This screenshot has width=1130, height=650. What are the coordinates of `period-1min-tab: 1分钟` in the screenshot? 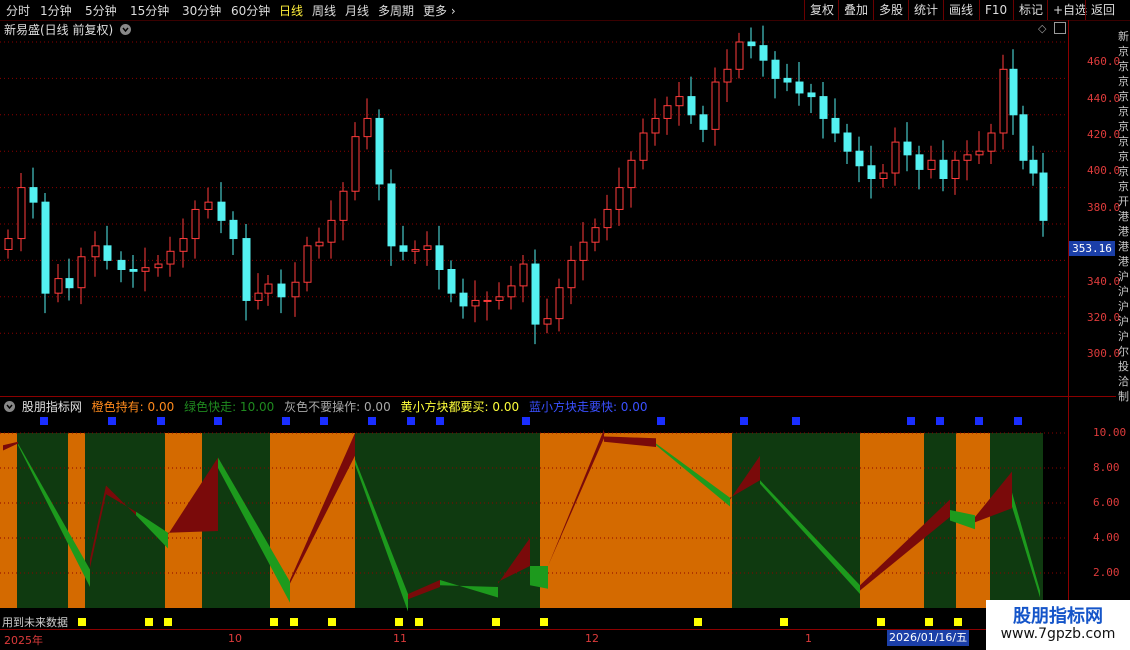 It's located at (56, 10).